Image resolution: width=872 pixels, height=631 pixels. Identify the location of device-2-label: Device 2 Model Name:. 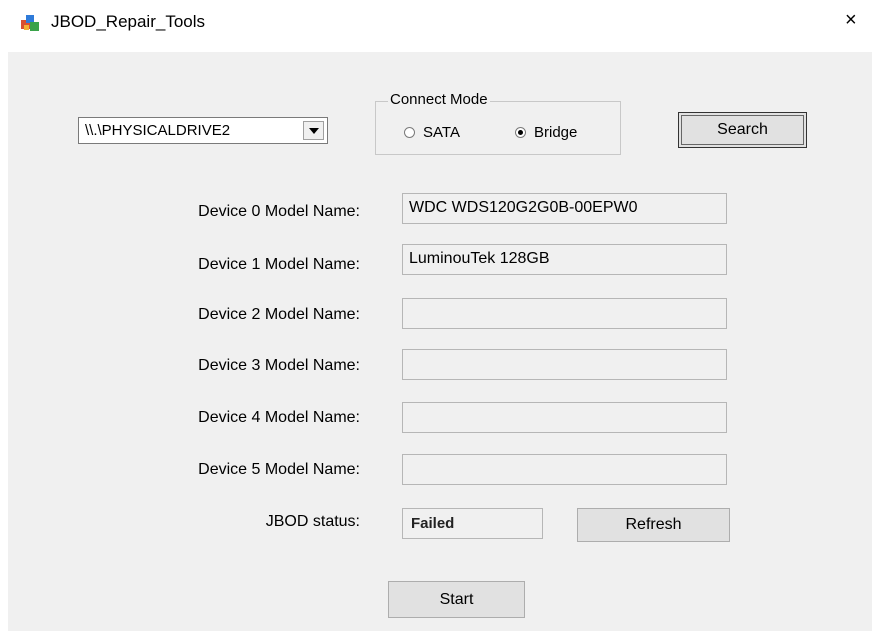
(279, 314).